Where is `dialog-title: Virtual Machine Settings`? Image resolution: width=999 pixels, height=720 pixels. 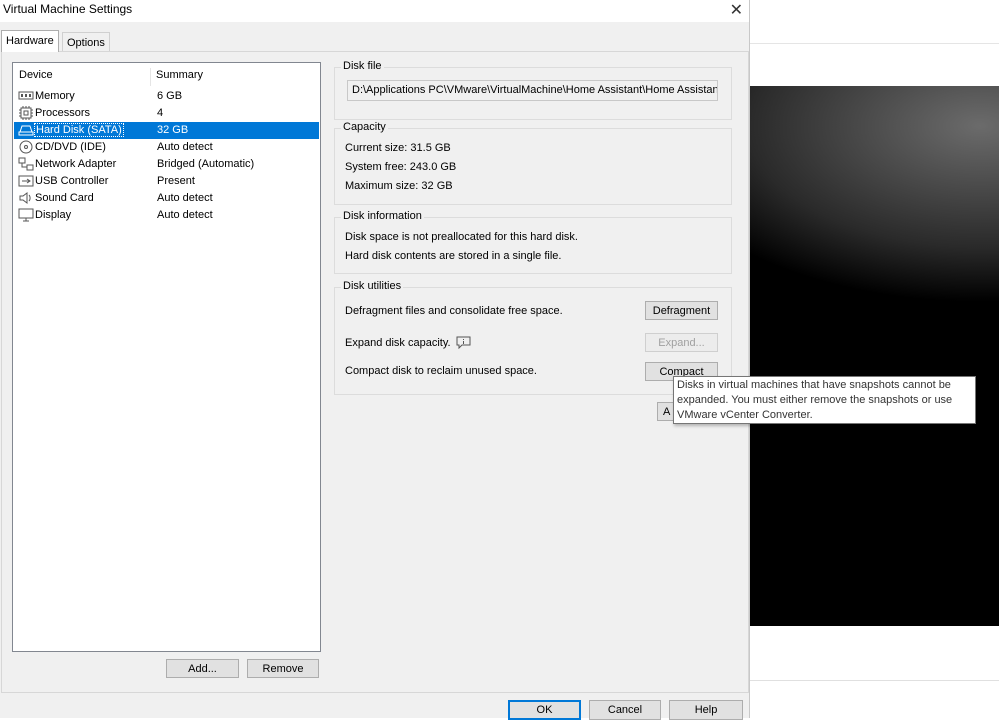 dialog-title: Virtual Machine Settings is located at coordinates (68, 9).